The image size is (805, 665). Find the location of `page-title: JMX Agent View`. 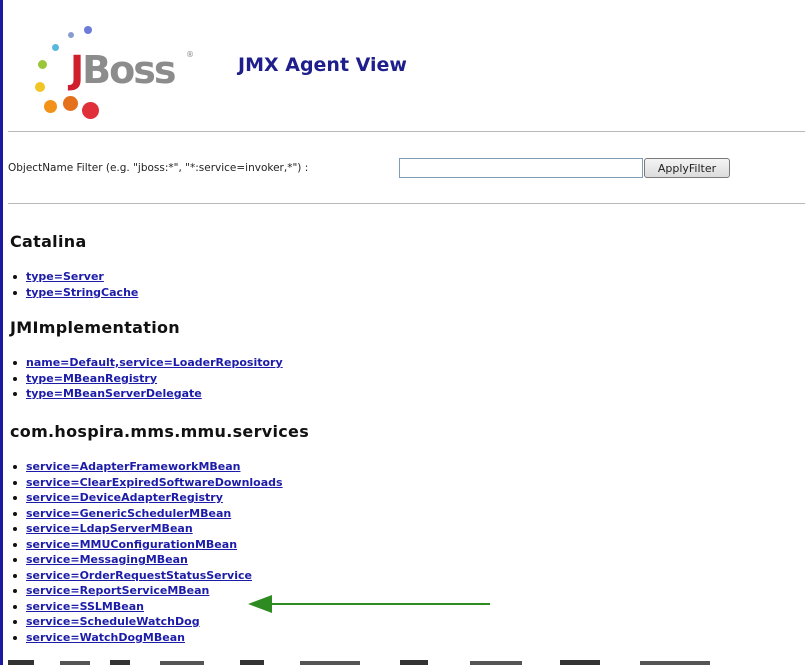

page-title: JMX Agent View is located at coordinates (322, 65).